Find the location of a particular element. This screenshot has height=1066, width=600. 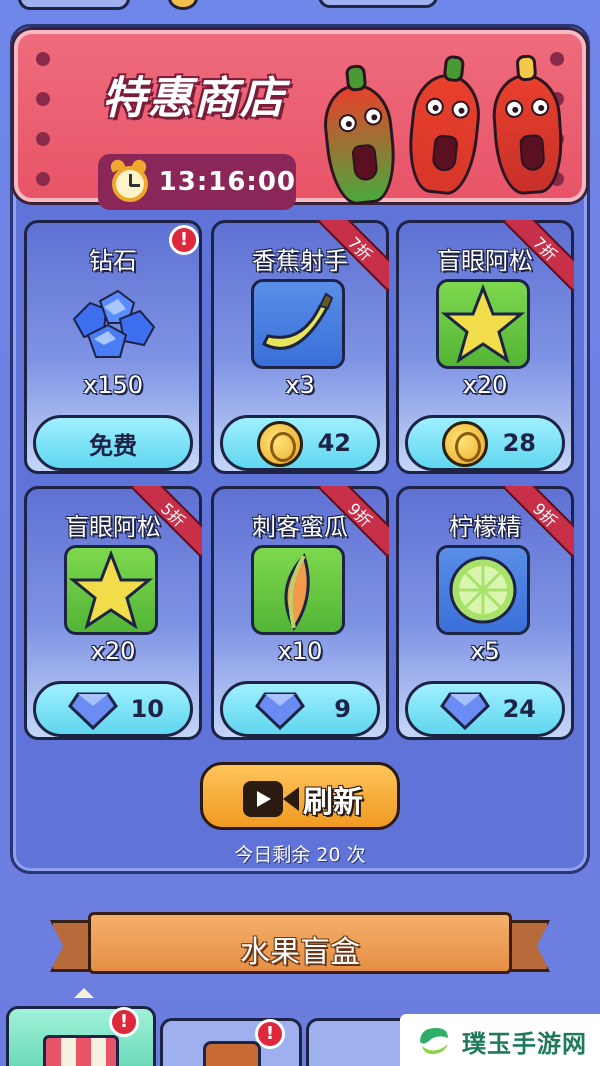

lime-slice-icon is located at coordinates (483, 590).